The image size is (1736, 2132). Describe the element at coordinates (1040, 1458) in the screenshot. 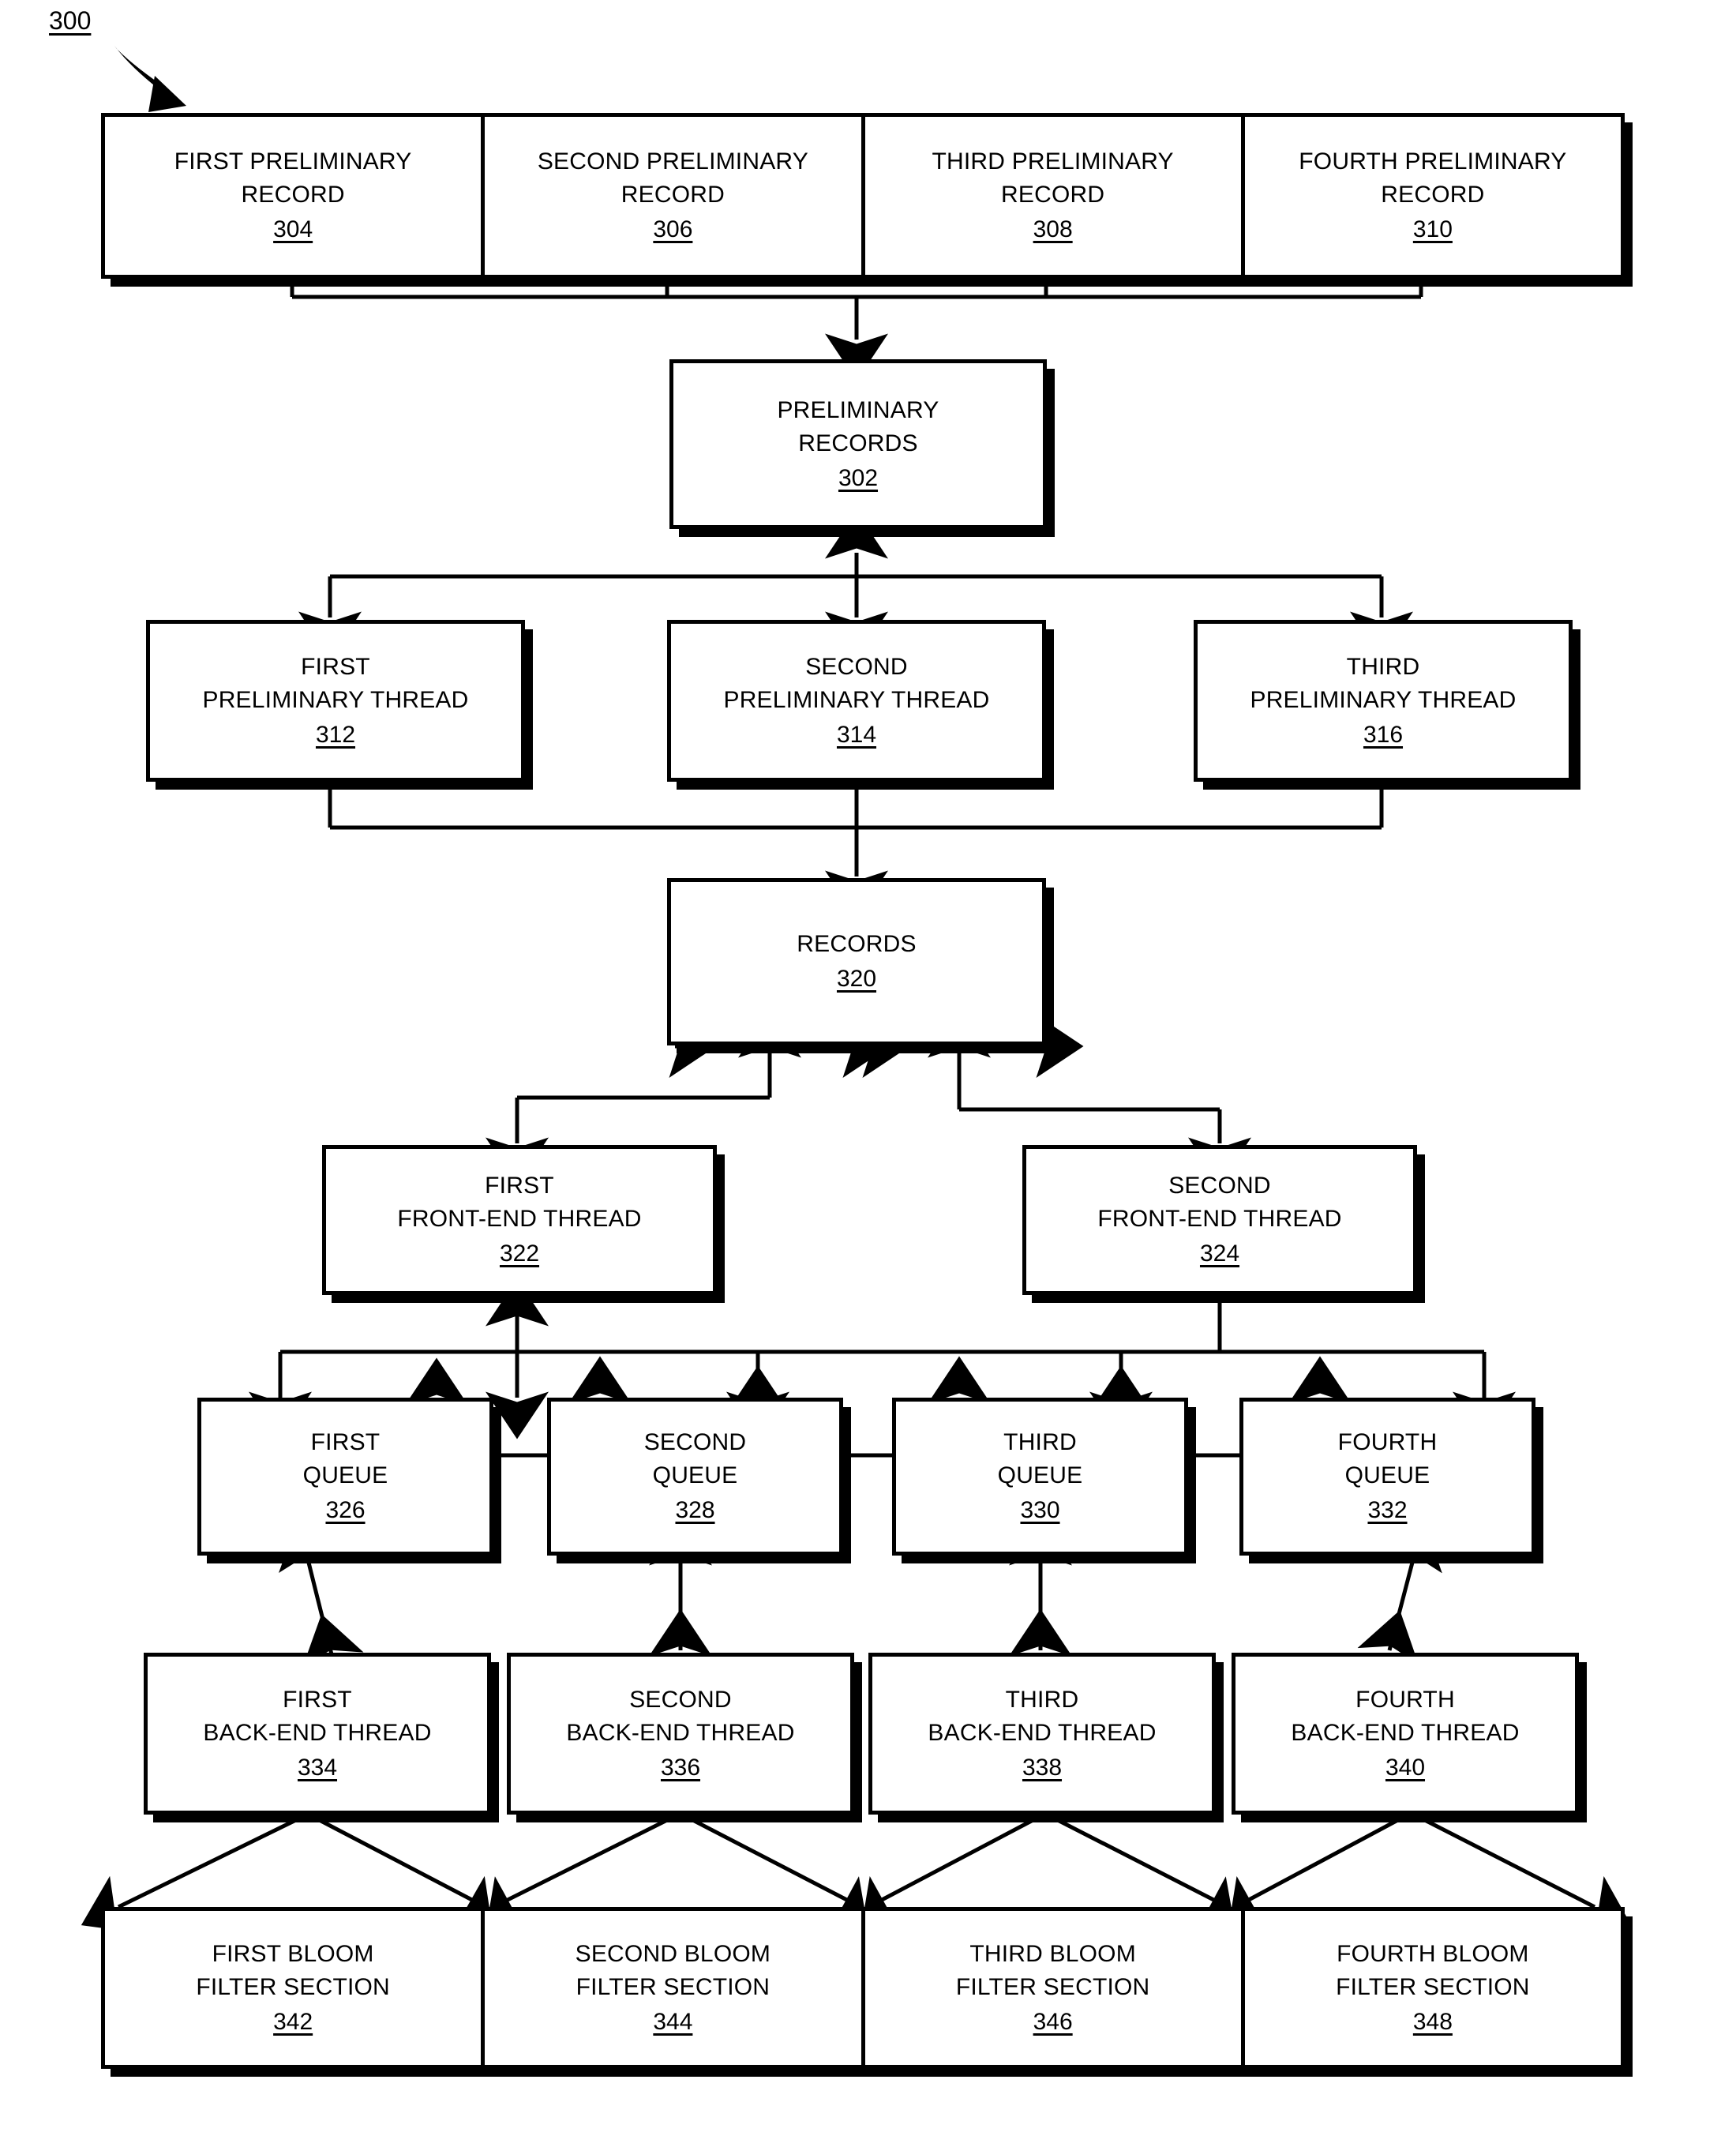

I see `node-title: THIRD QUEUE` at that location.